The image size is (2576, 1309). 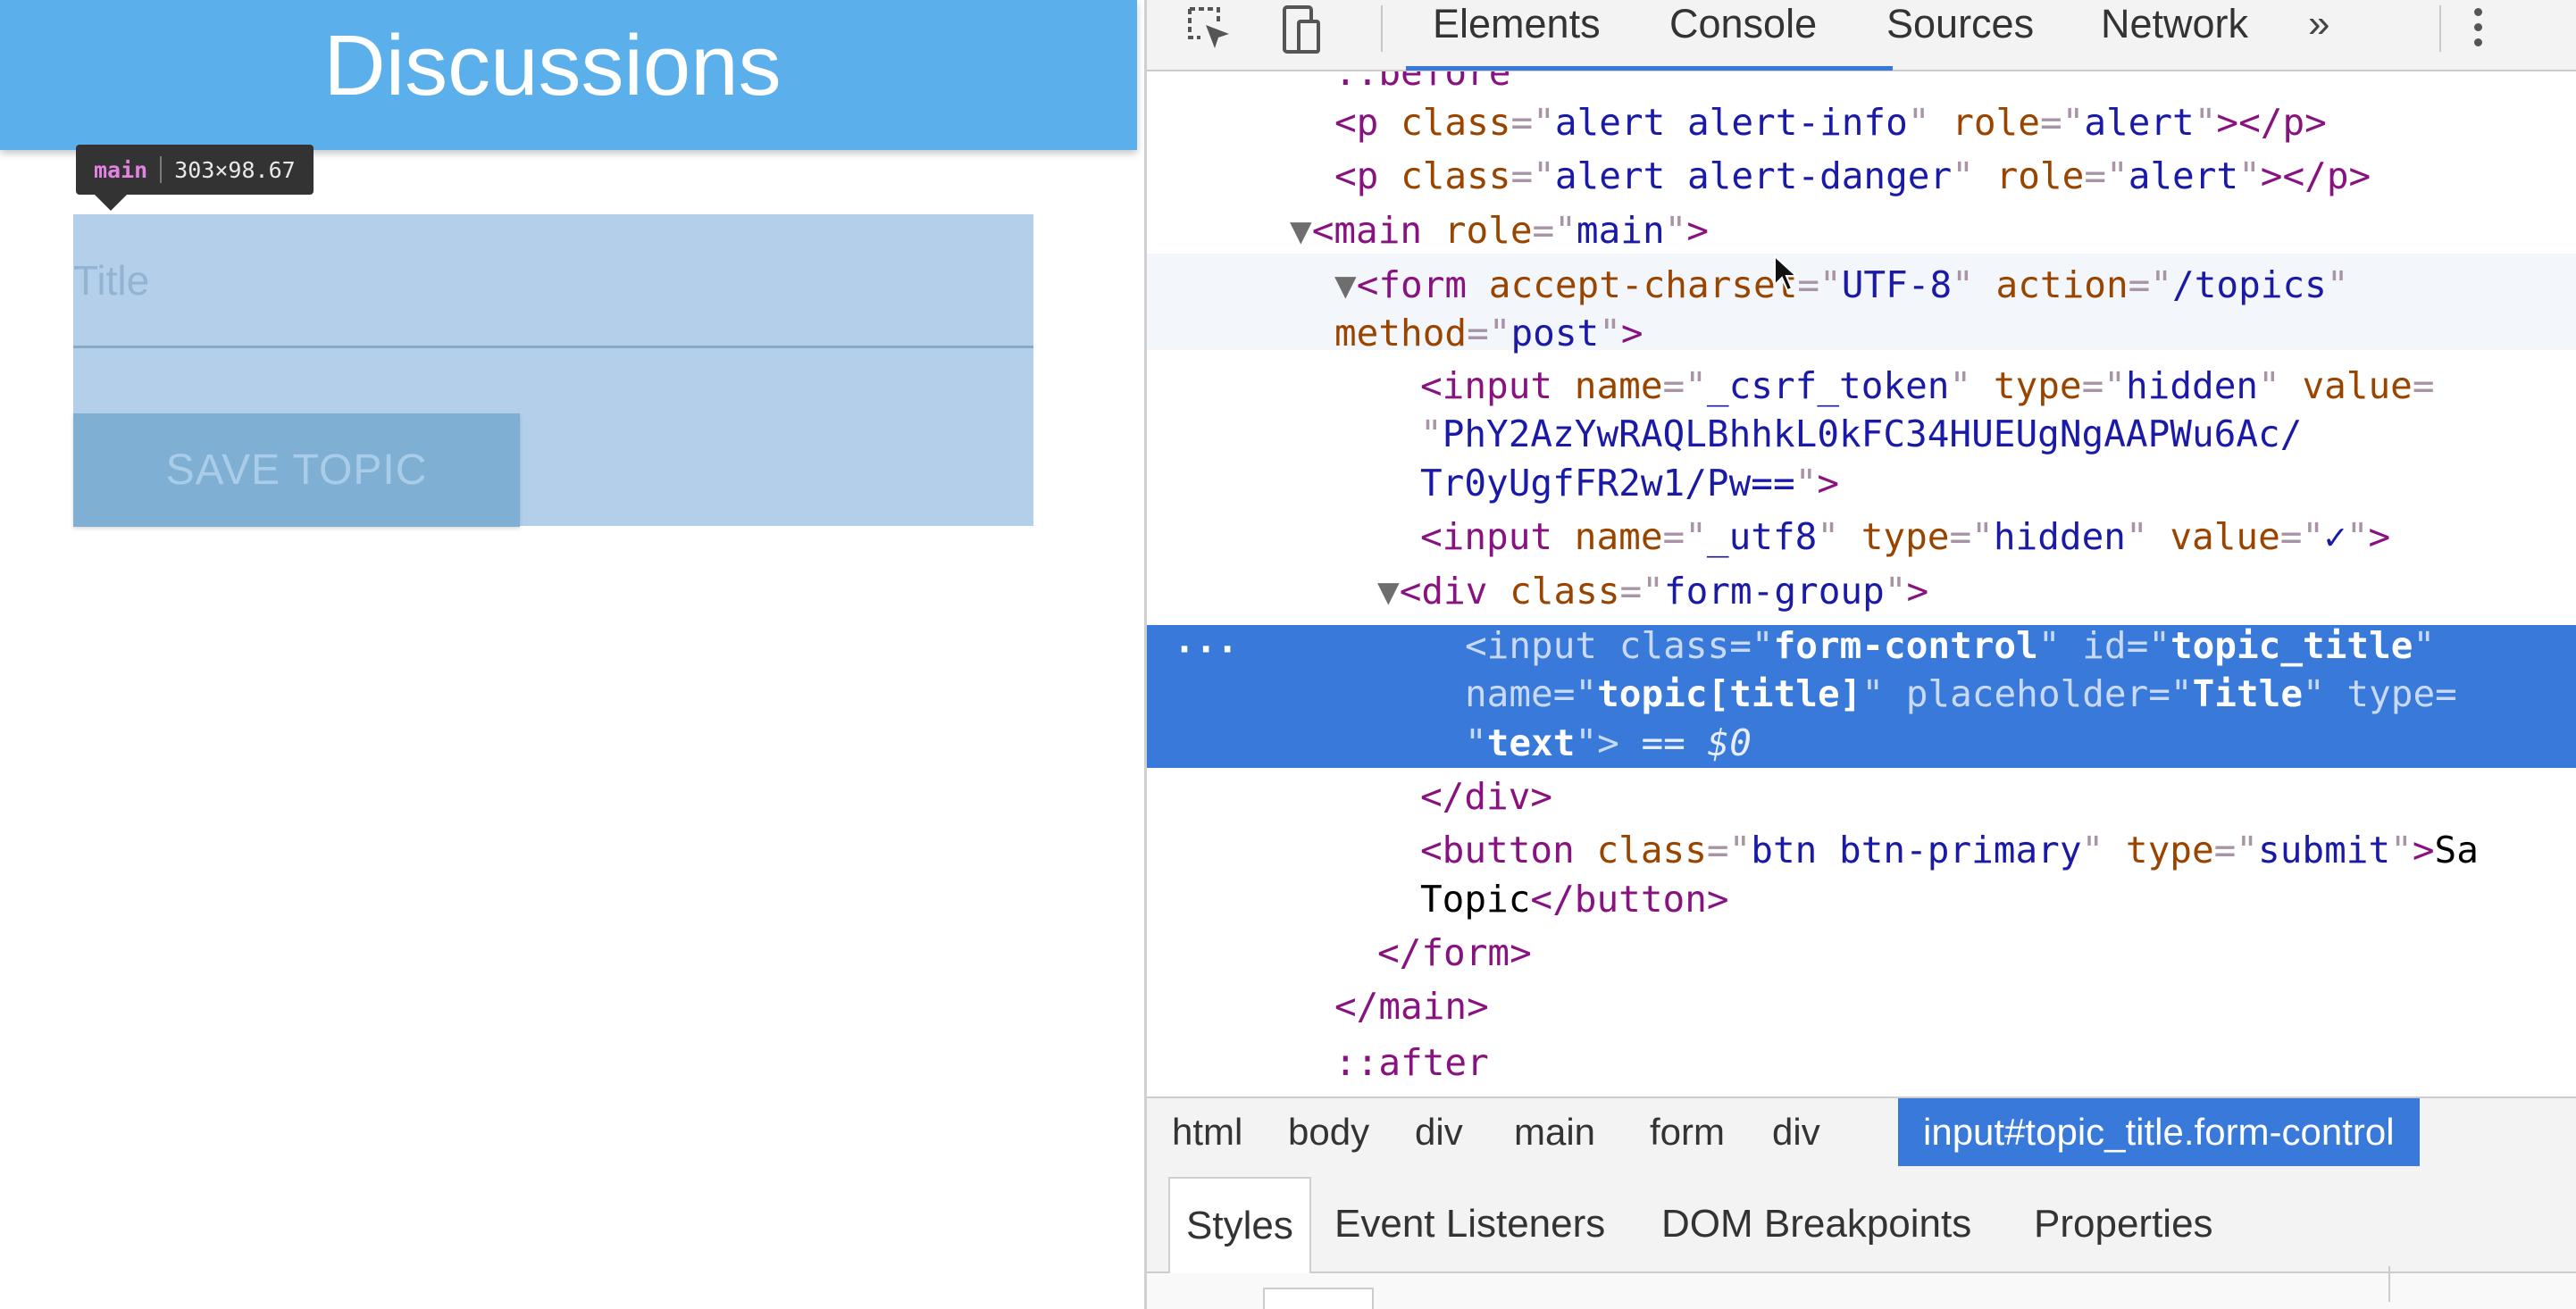 What do you see at coordinates (1555, 1132) in the screenshot?
I see `breadcrumb-main: main` at bounding box center [1555, 1132].